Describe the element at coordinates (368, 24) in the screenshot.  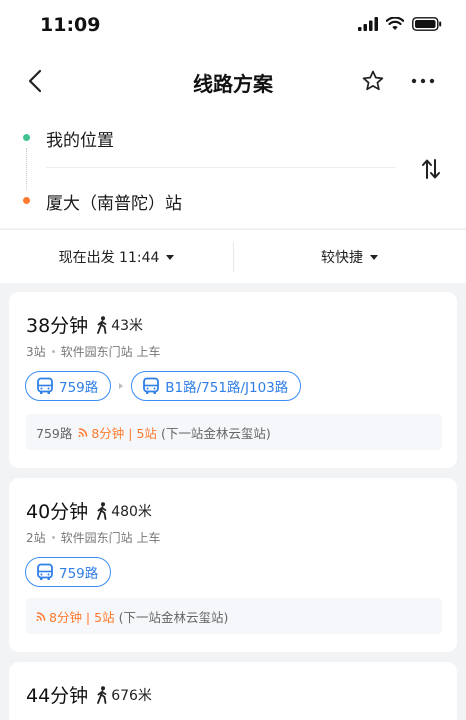
I see `signal-icon` at that location.